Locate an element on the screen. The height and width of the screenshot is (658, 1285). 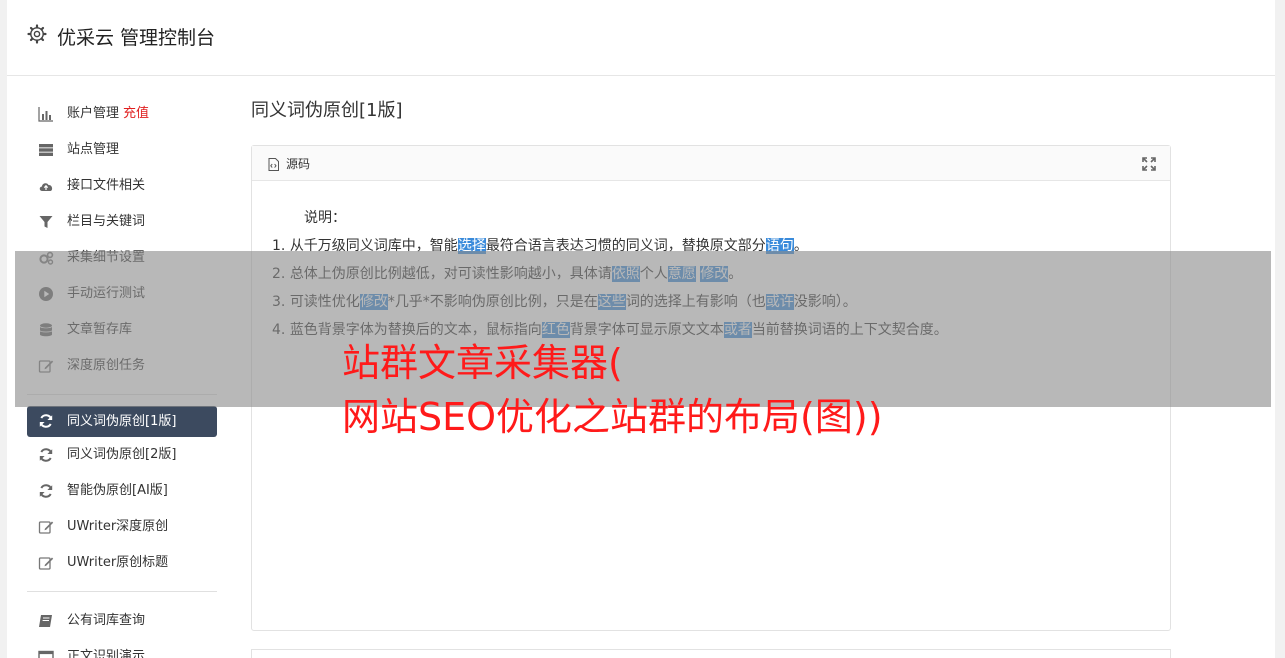
sidebar-item-filter-1-3: 栏目与关键词 is located at coordinates (122, 222).